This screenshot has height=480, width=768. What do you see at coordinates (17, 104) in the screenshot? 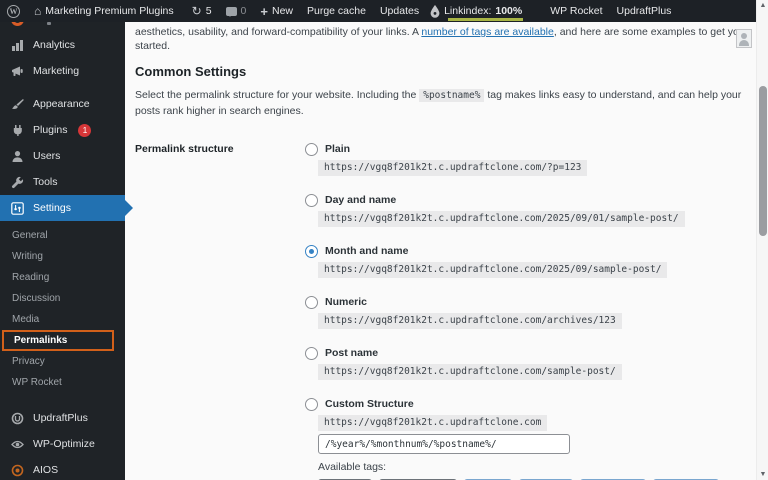
I see `brush-icon` at bounding box center [17, 104].